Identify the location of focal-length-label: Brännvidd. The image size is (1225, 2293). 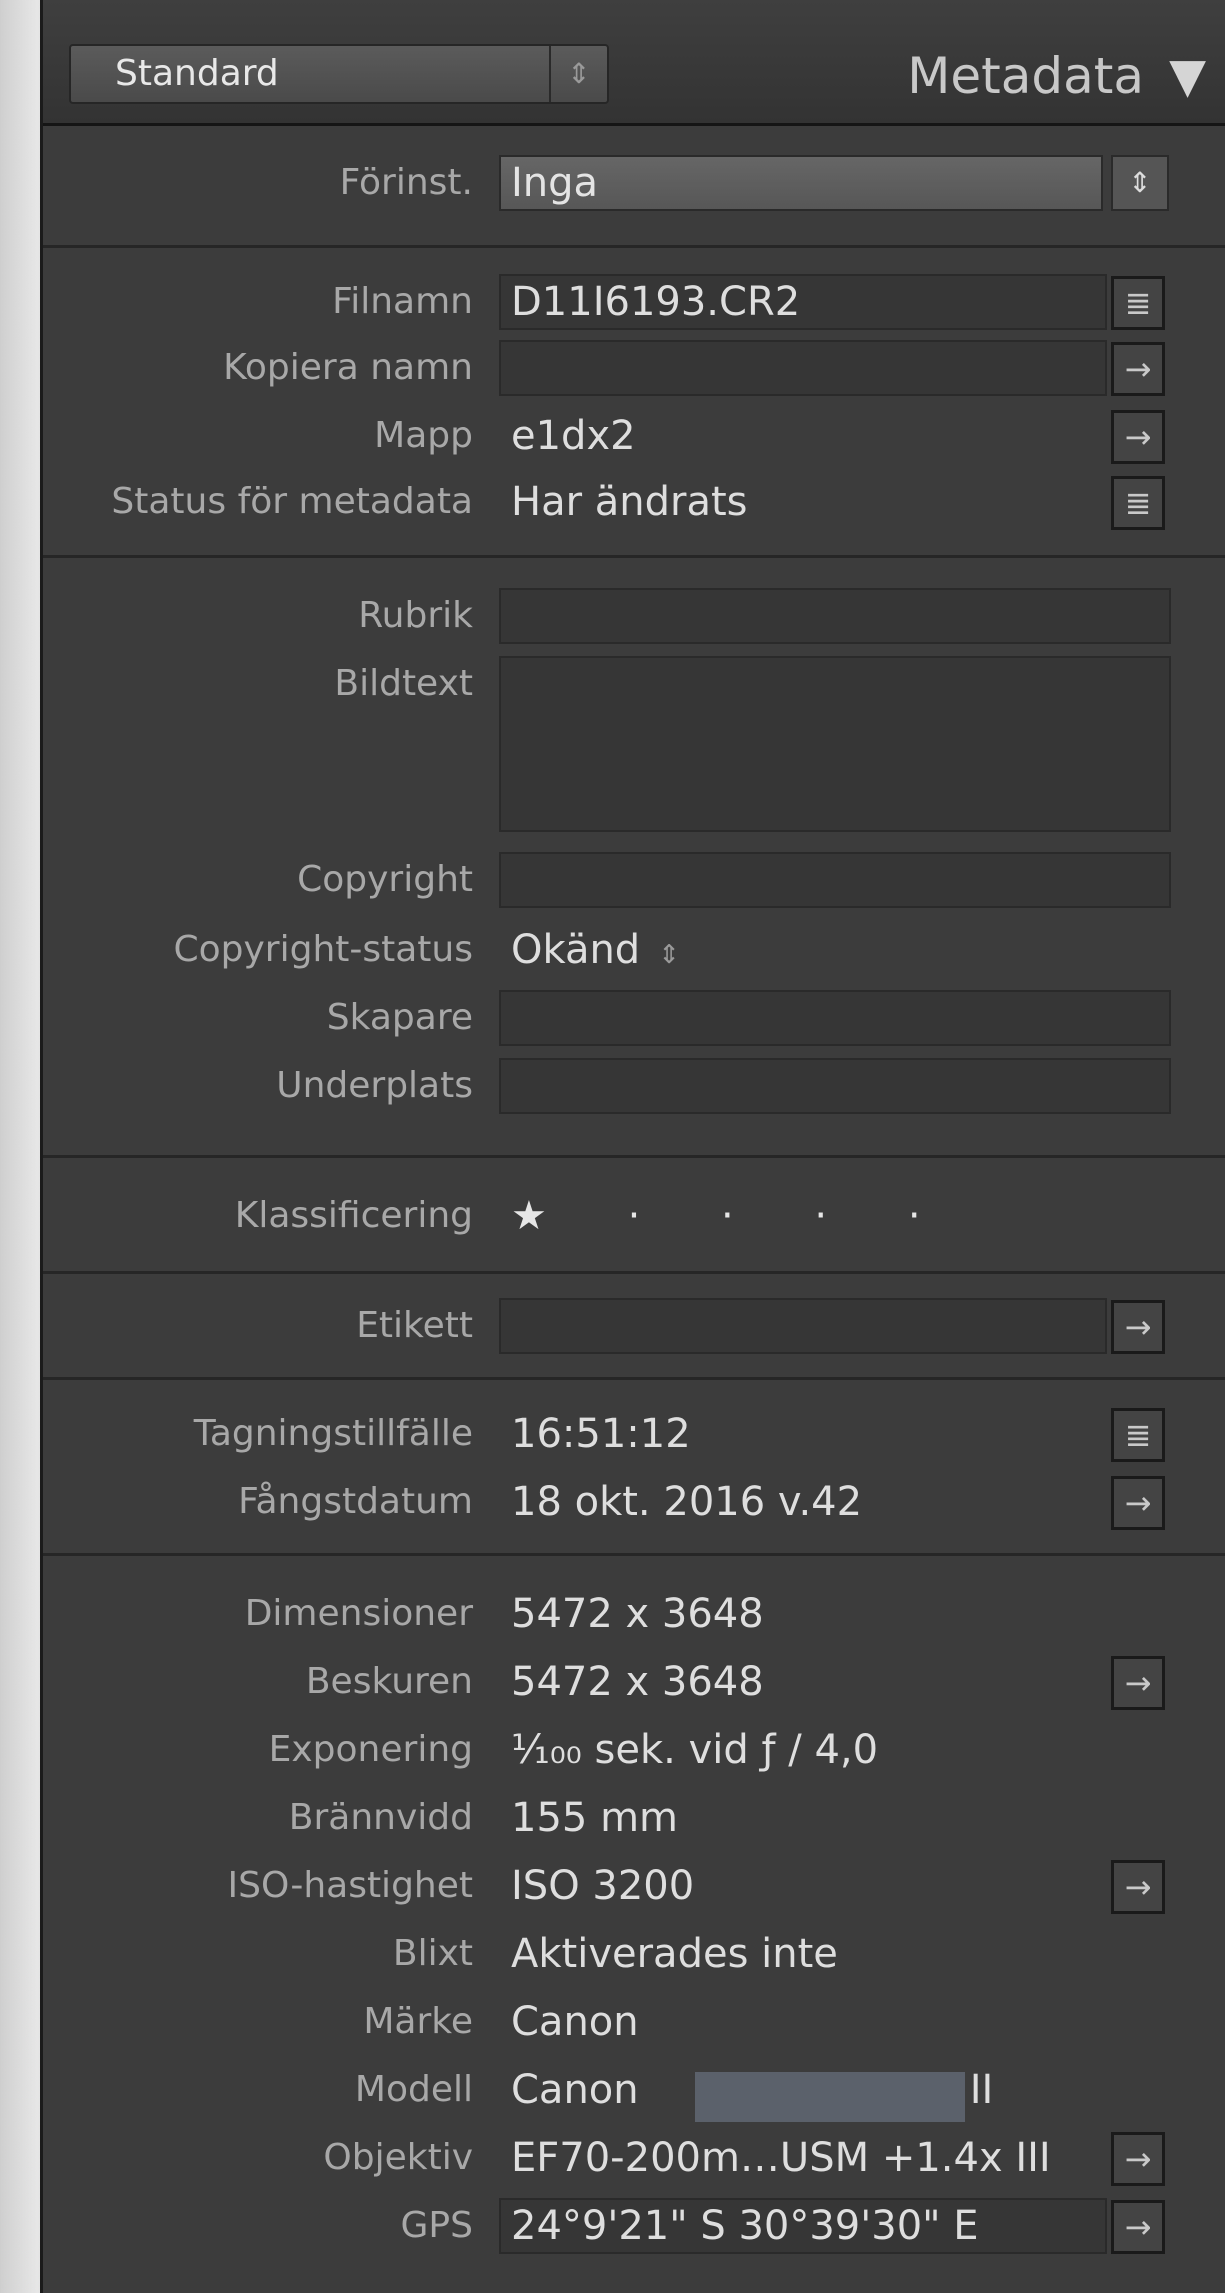
(380, 1817).